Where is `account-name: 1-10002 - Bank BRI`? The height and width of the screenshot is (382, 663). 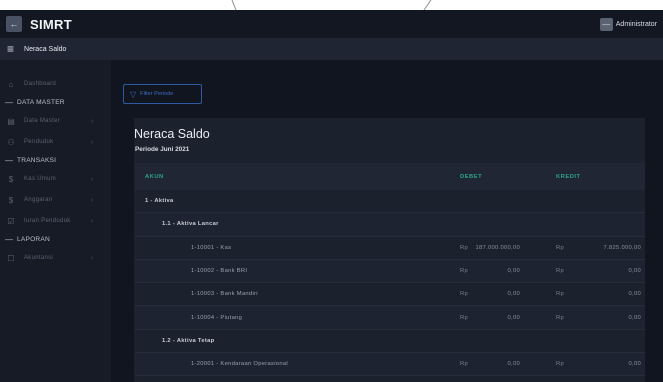 account-name: 1-10002 - Bank BRI is located at coordinates (219, 271).